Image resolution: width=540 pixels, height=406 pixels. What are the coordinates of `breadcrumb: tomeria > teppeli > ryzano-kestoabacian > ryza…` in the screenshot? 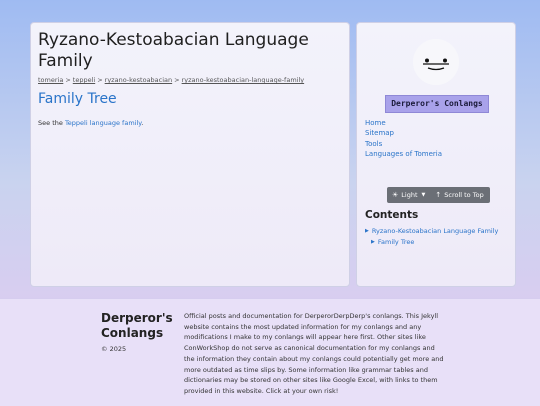 It's located at (189, 80).